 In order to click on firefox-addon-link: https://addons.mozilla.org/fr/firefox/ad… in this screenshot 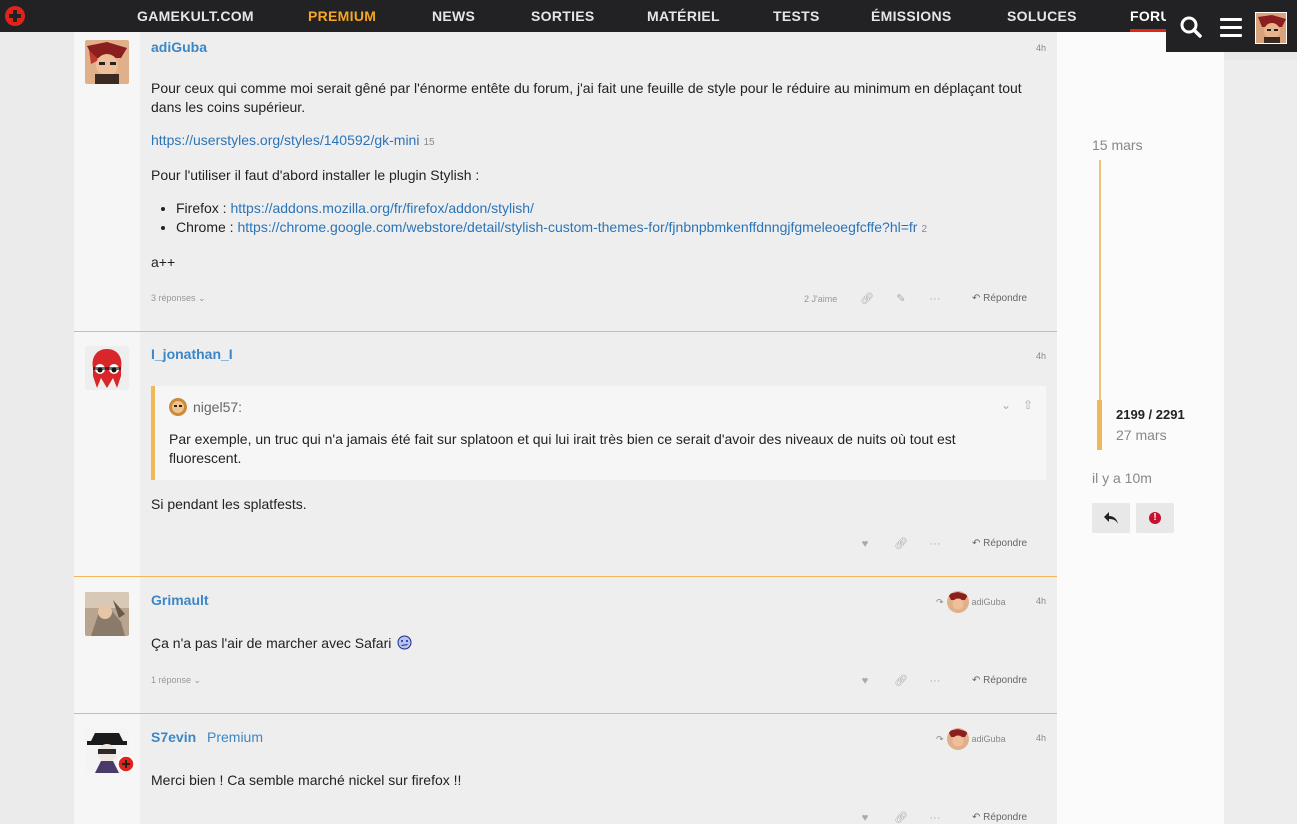, I will do `click(381, 208)`.